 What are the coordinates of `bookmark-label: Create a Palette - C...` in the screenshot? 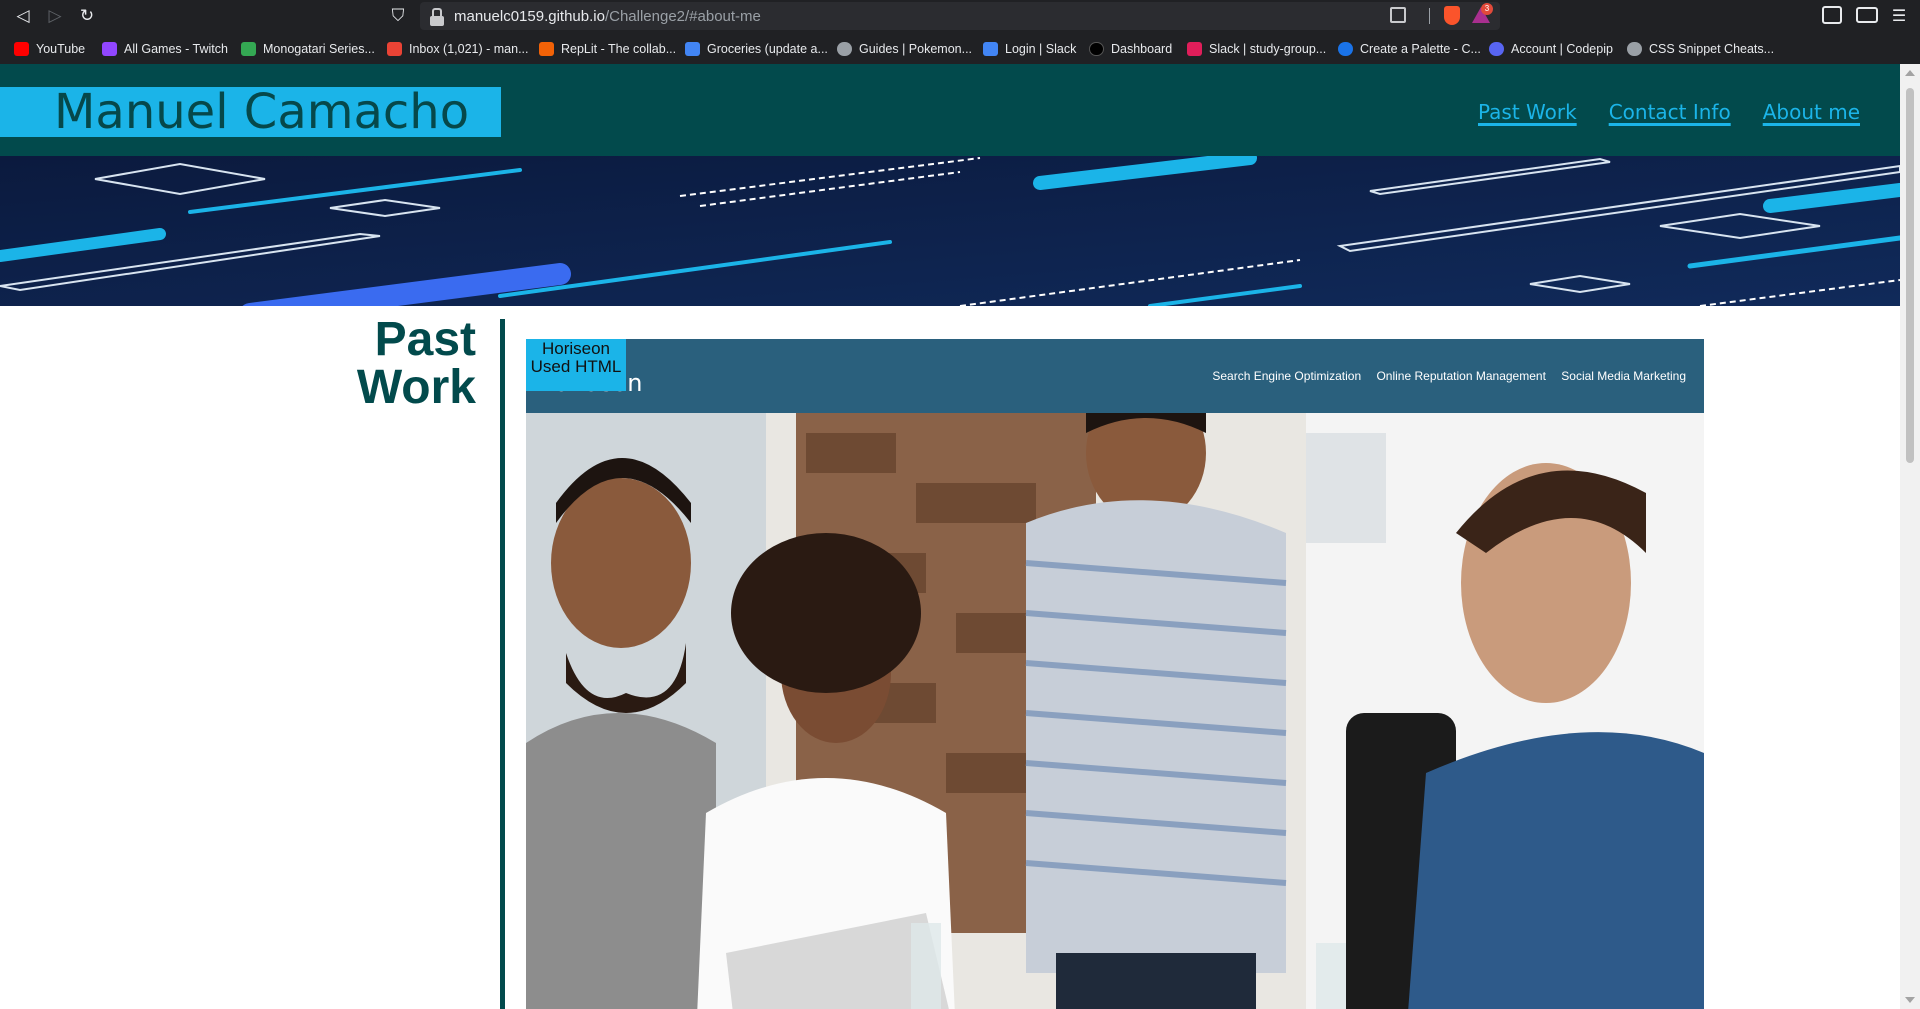 It's located at (1420, 49).